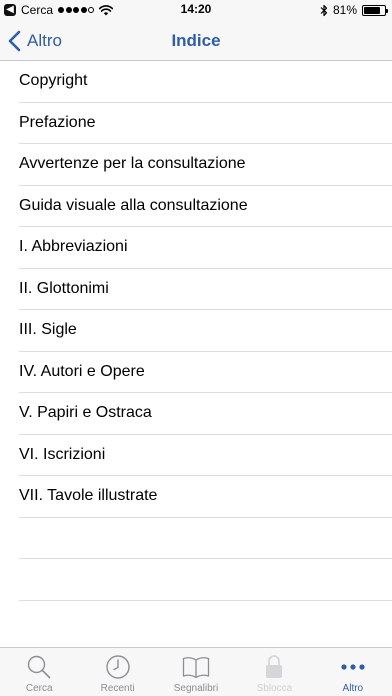 Image resolution: width=392 pixels, height=696 pixels. What do you see at coordinates (39, 667) in the screenshot?
I see `magnifier-icon` at bounding box center [39, 667].